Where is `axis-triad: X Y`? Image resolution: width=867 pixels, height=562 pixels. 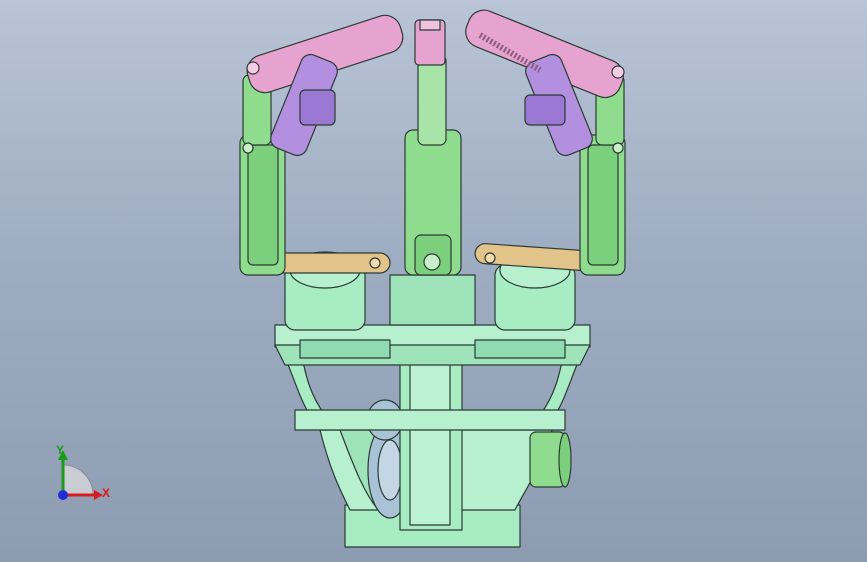
axis-triad: X Y is located at coordinates (83, 475).